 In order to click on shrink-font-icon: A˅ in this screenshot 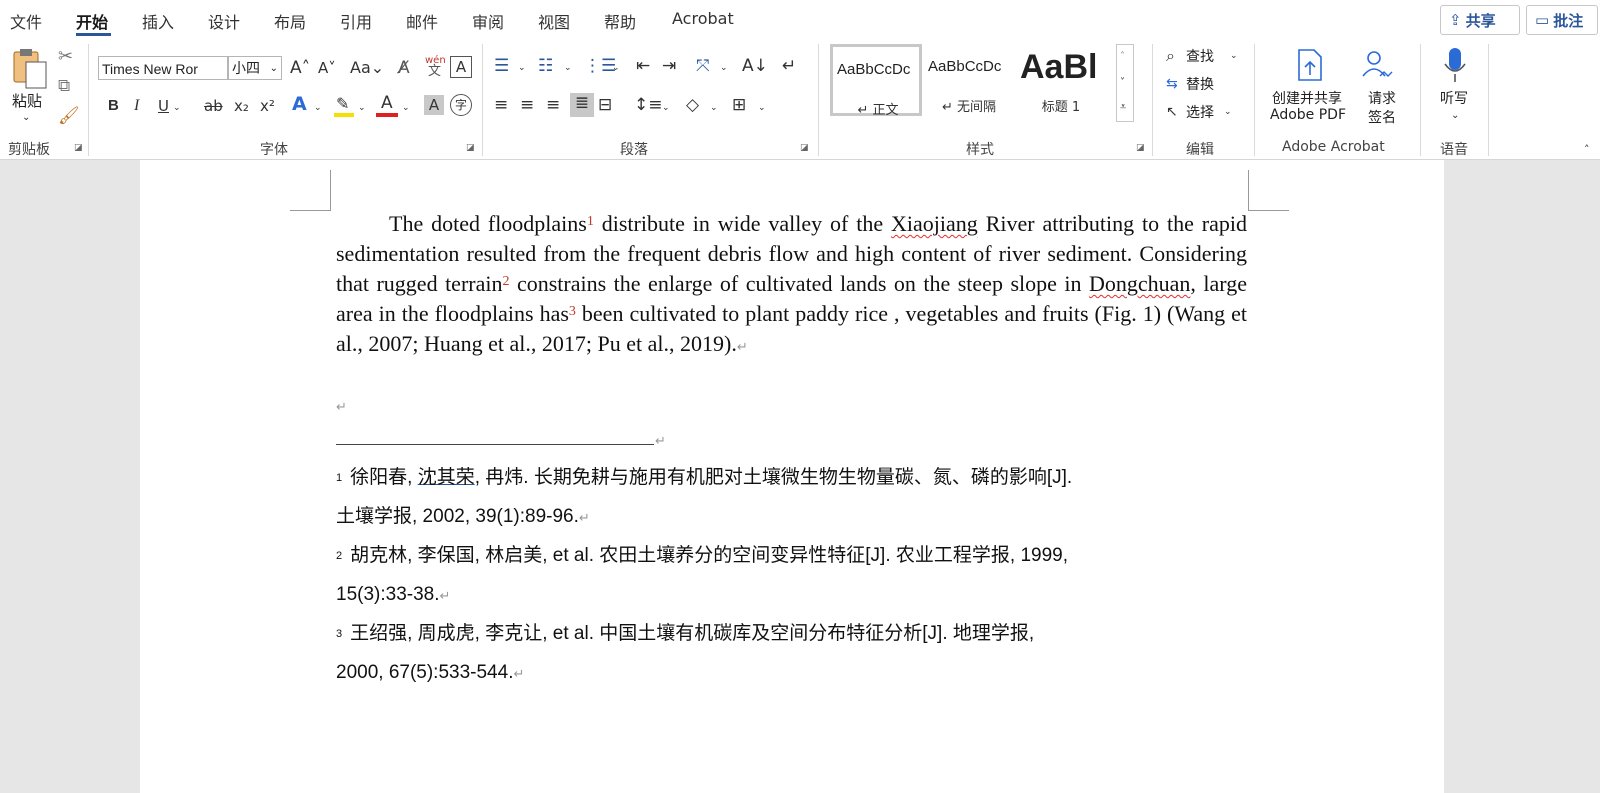, I will do `click(327, 68)`.